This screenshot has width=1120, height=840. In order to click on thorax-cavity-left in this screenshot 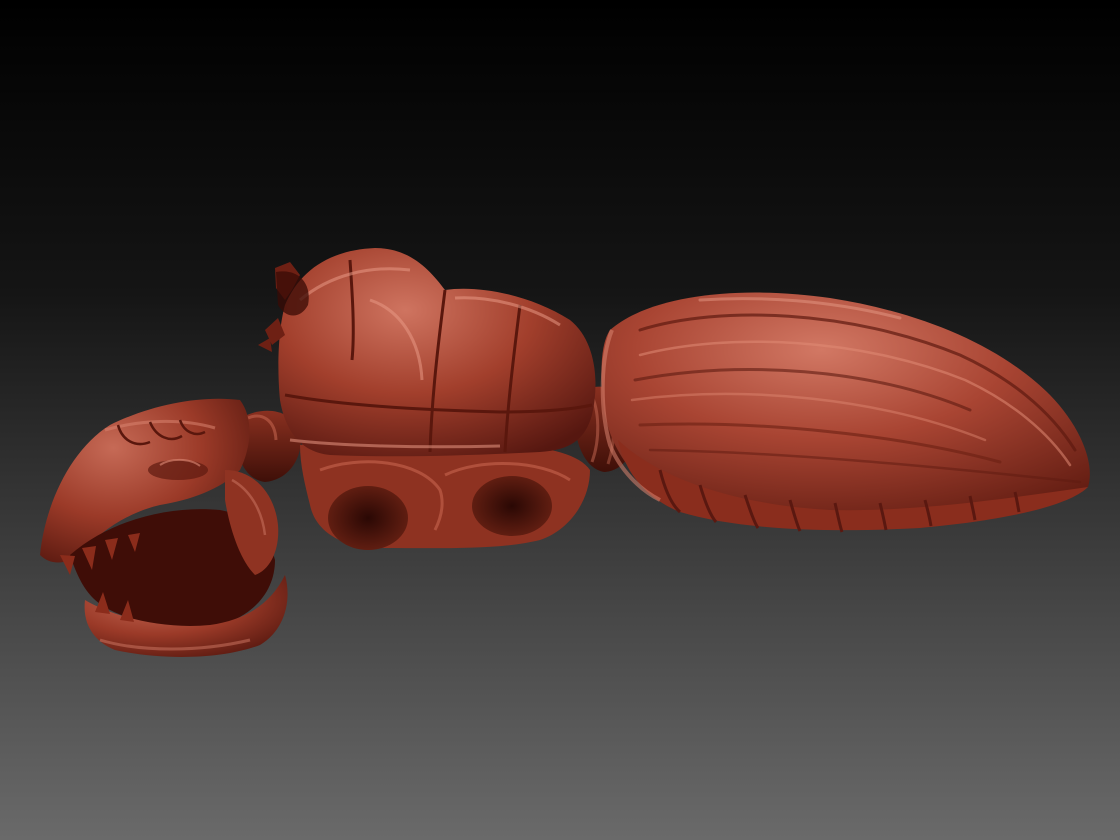, I will do `click(368, 518)`.